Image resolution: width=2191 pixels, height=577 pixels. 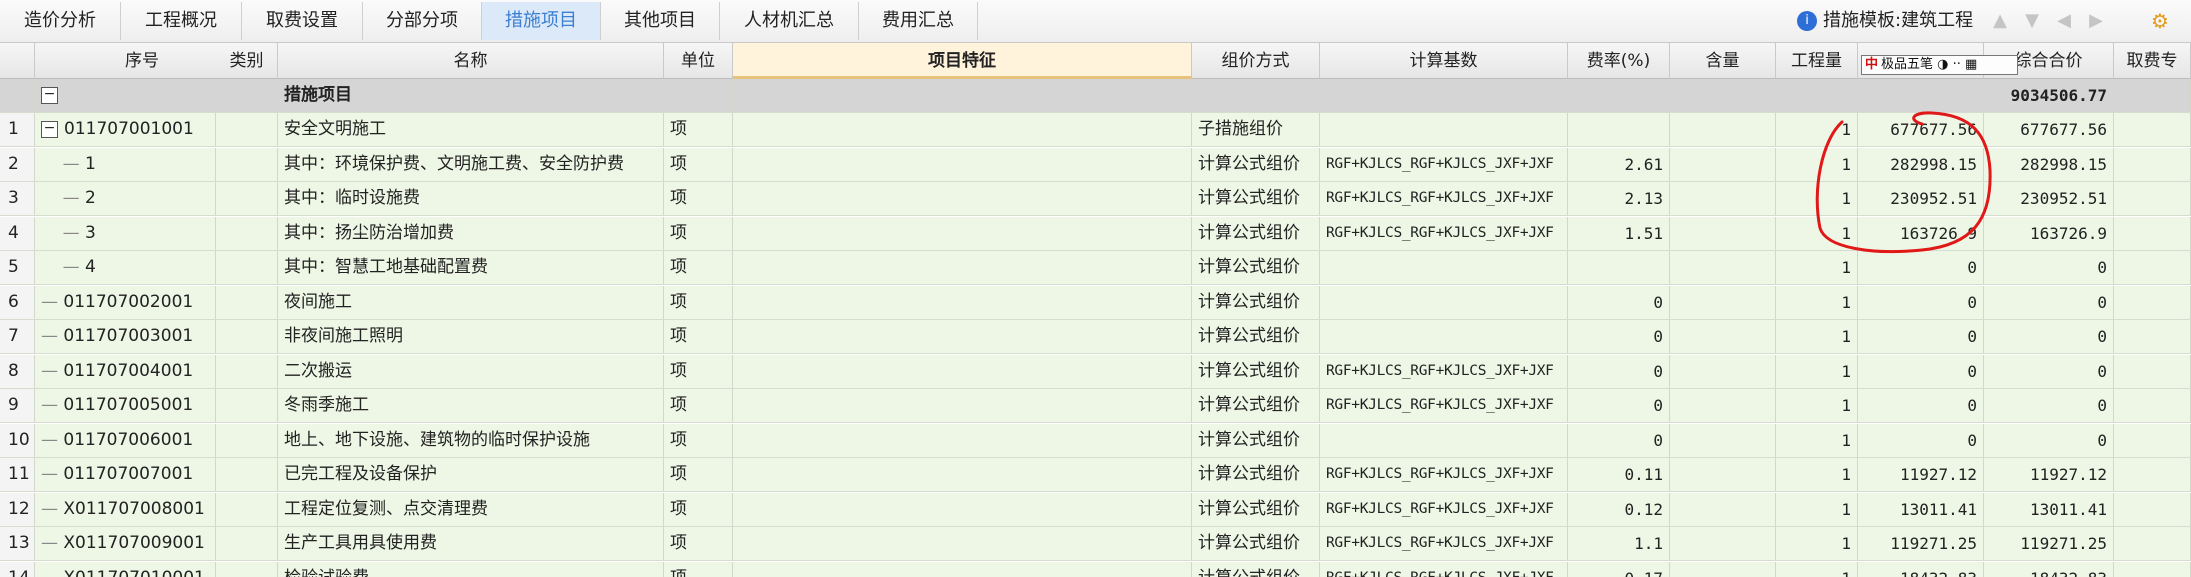 What do you see at coordinates (125, 164) in the screenshot?
I see `row-code: — 1` at bounding box center [125, 164].